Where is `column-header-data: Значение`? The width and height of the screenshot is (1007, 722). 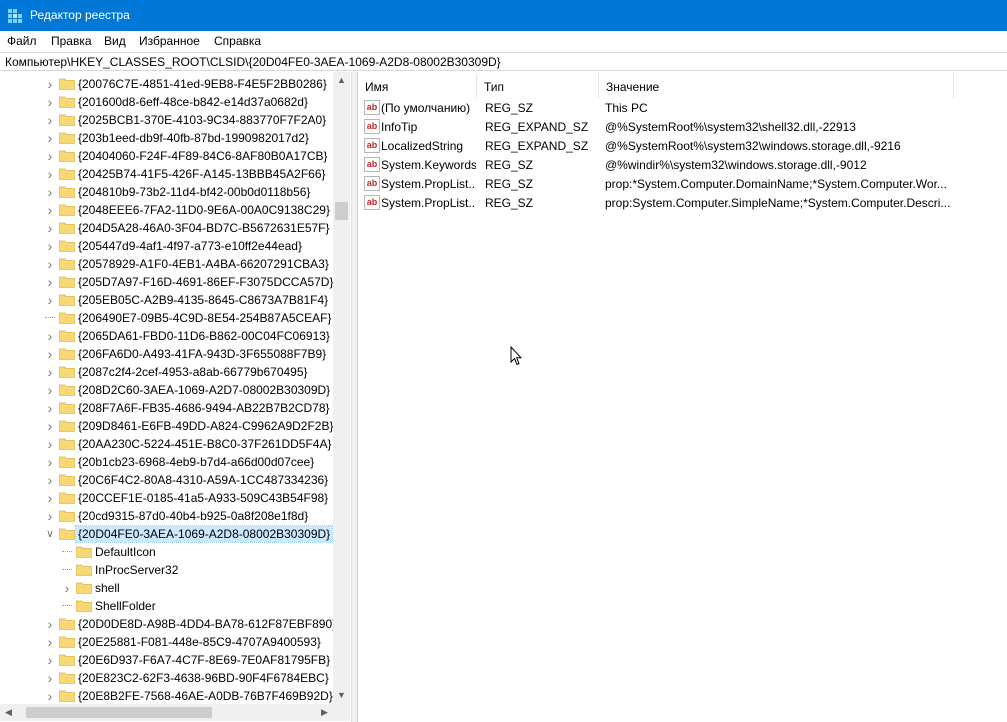
column-header-data: Значение is located at coordinates (776, 86).